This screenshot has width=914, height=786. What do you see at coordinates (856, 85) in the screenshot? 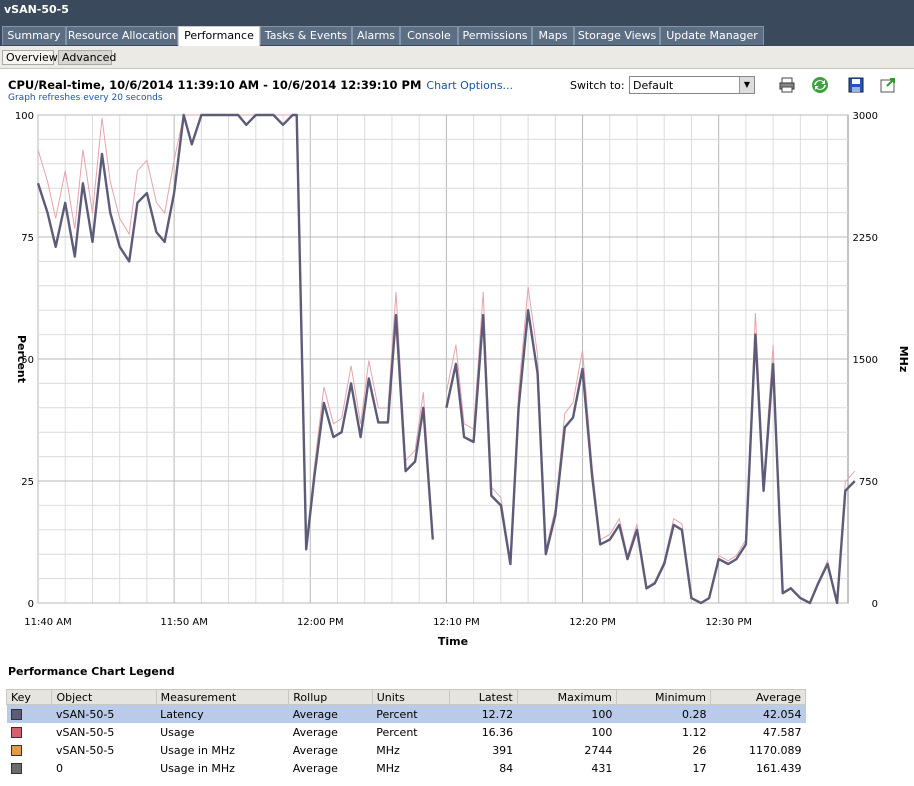
I see `save-icon` at bounding box center [856, 85].